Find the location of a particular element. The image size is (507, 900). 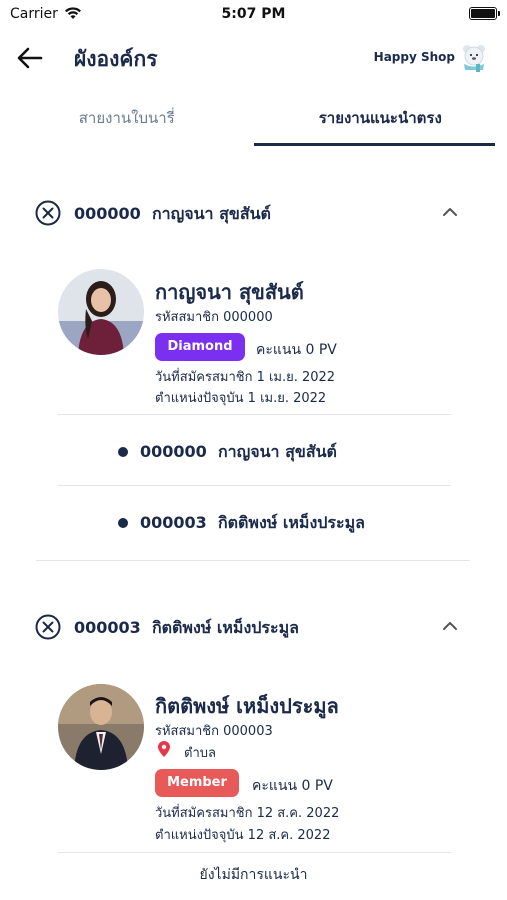

referral-item: 000000 กาญจนา สุขสันต์ is located at coordinates (227, 452).